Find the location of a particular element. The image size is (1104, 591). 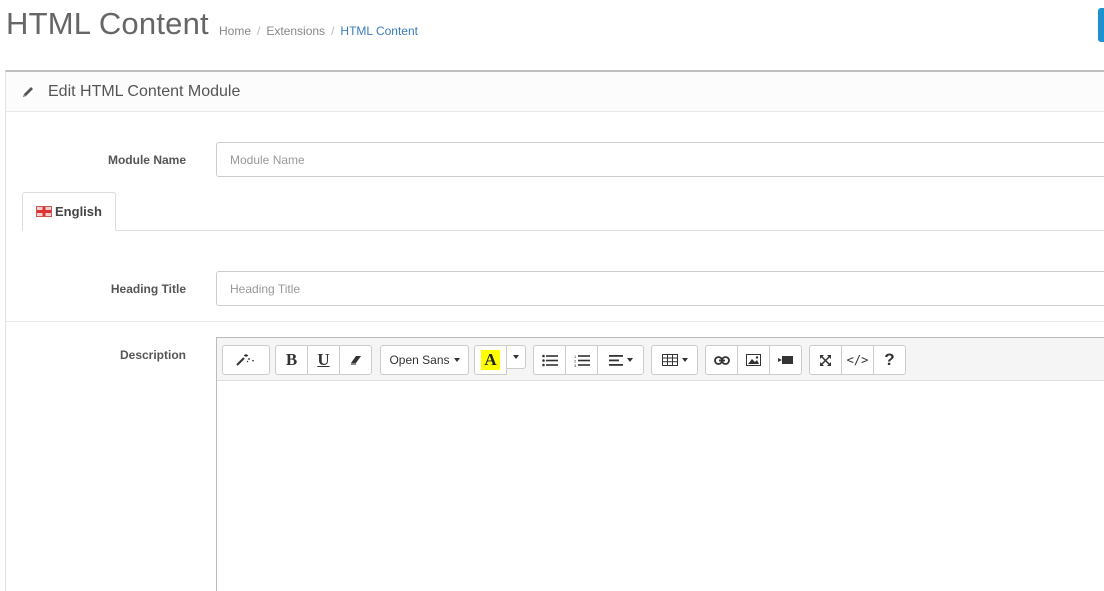

svg-text: 3 is located at coordinates (575, 365).